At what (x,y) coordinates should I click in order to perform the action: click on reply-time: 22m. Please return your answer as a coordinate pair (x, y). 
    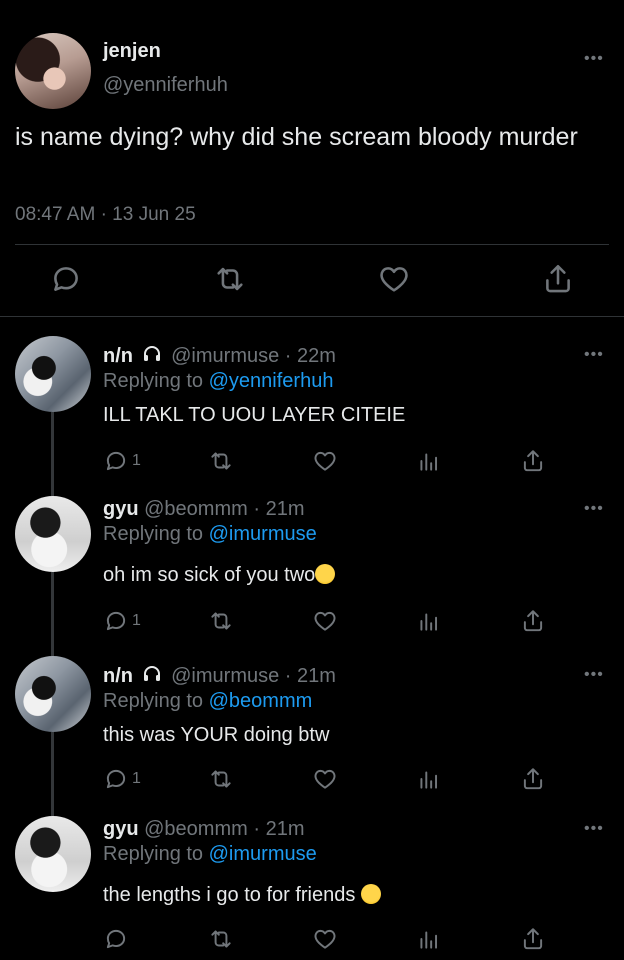
    Looking at the image, I should click on (316, 356).